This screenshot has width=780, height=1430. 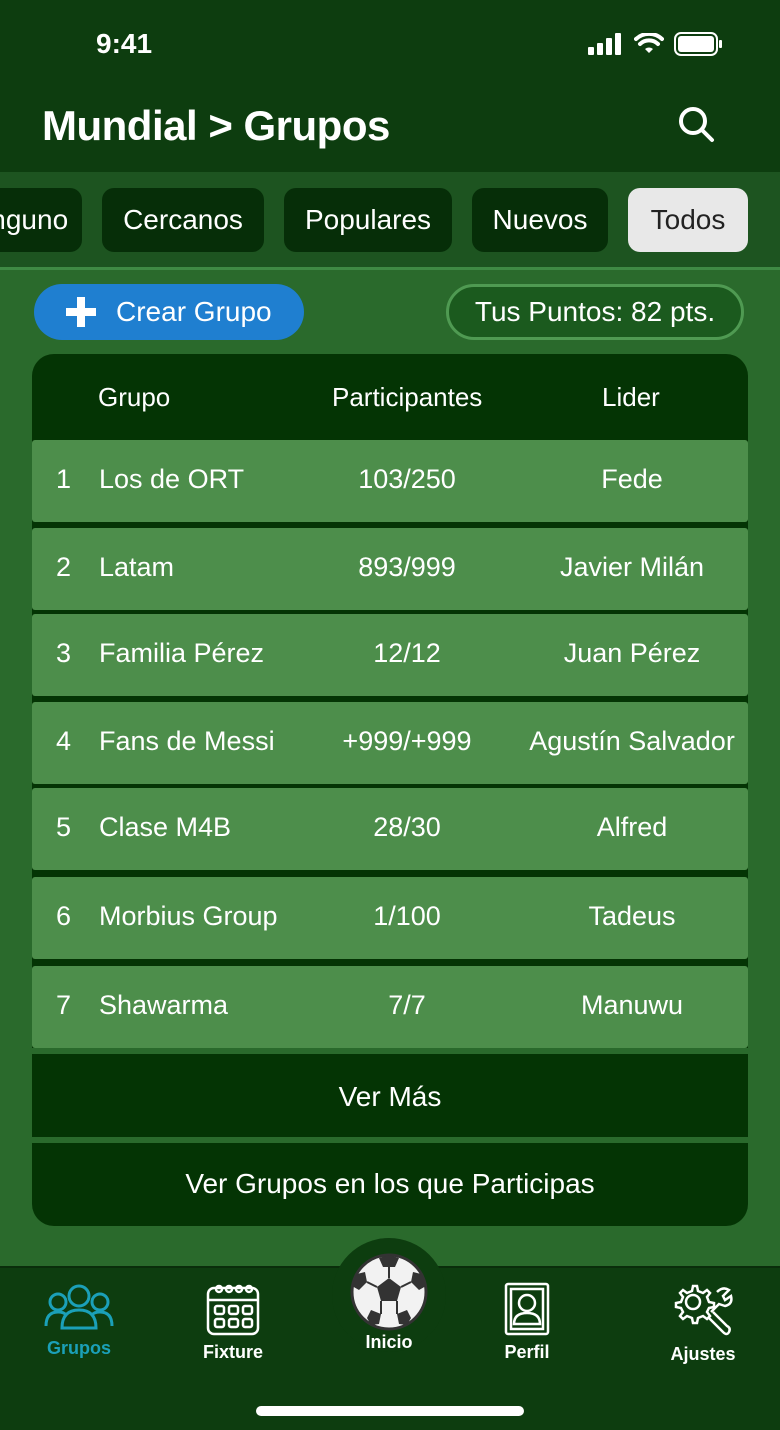 I want to click on row-participants: +999/+999, so click(x=407, y=741).